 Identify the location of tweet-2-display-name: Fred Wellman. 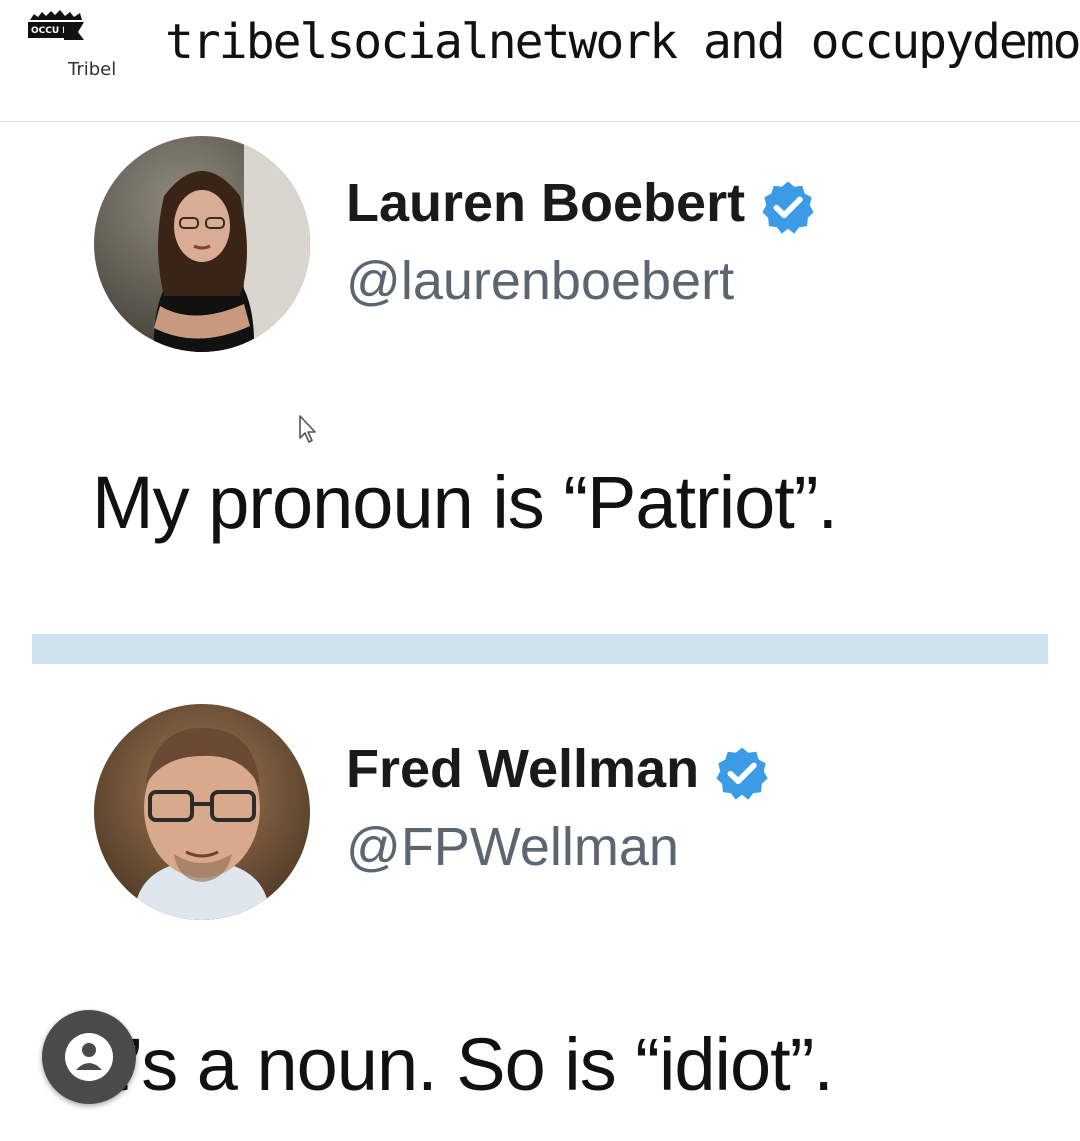
(558, 770).